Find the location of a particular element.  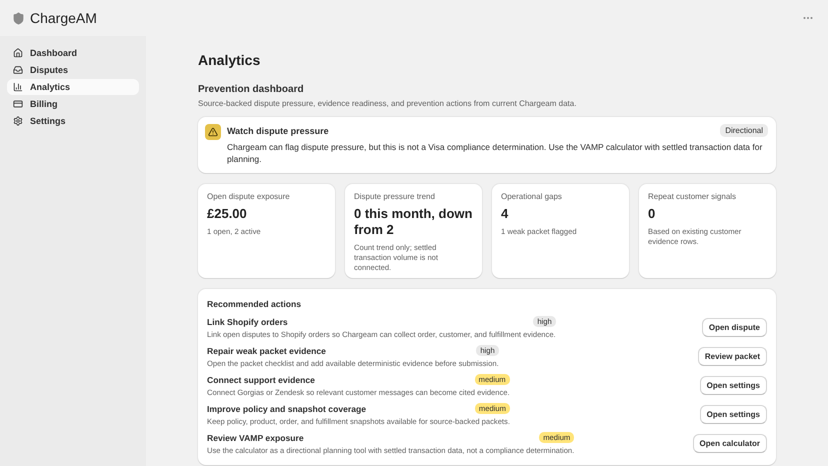

action-title: Link Shopify orders is located at coordinates (247, 321).